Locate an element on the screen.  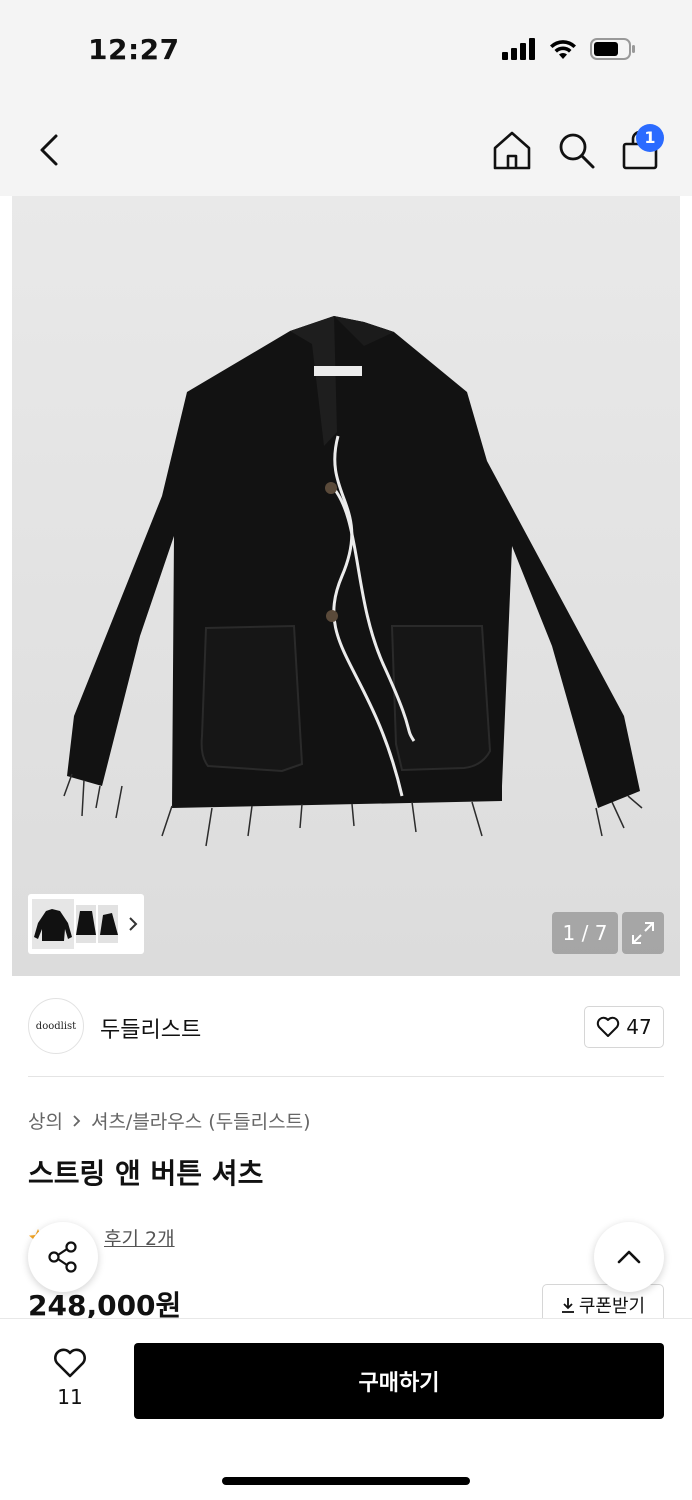
wishlist-count: 11 is located at coordinates (70, 1397).